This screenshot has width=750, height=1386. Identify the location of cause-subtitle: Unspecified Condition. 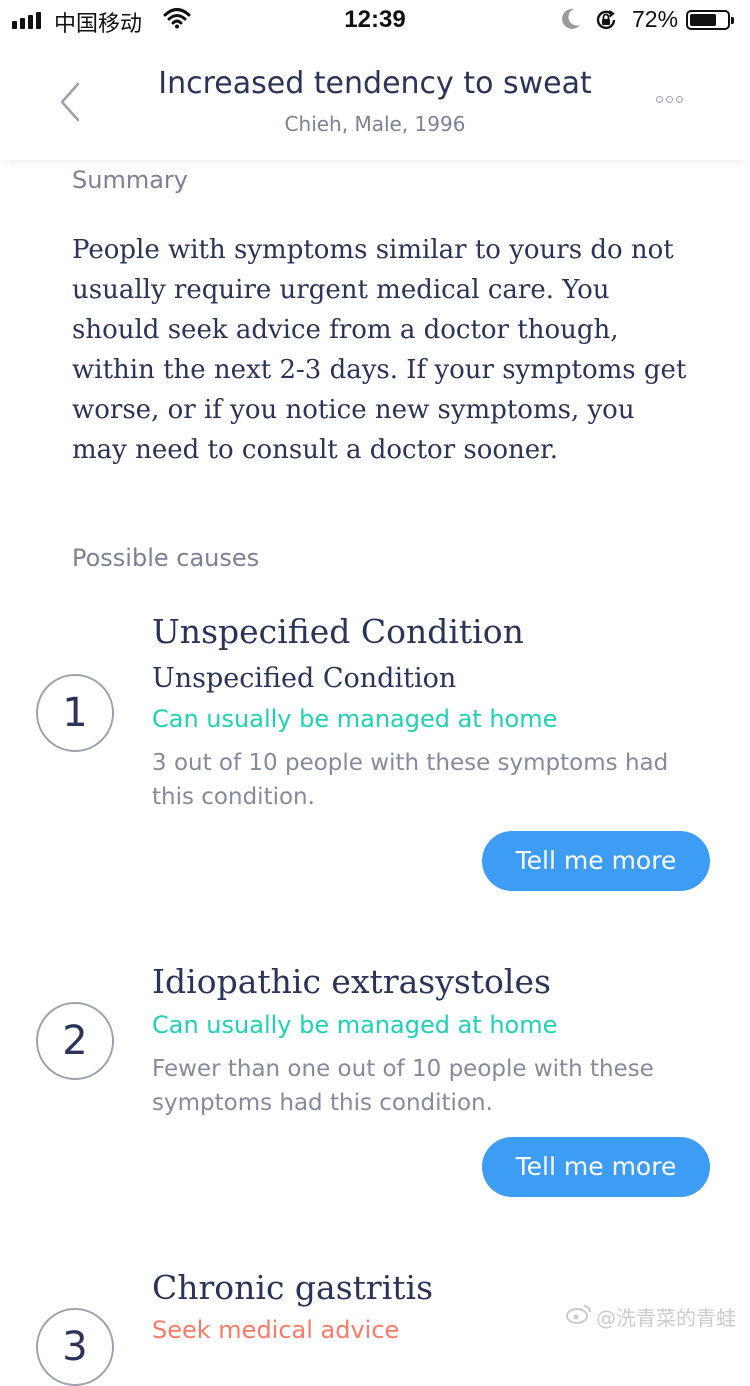
(304, 678).